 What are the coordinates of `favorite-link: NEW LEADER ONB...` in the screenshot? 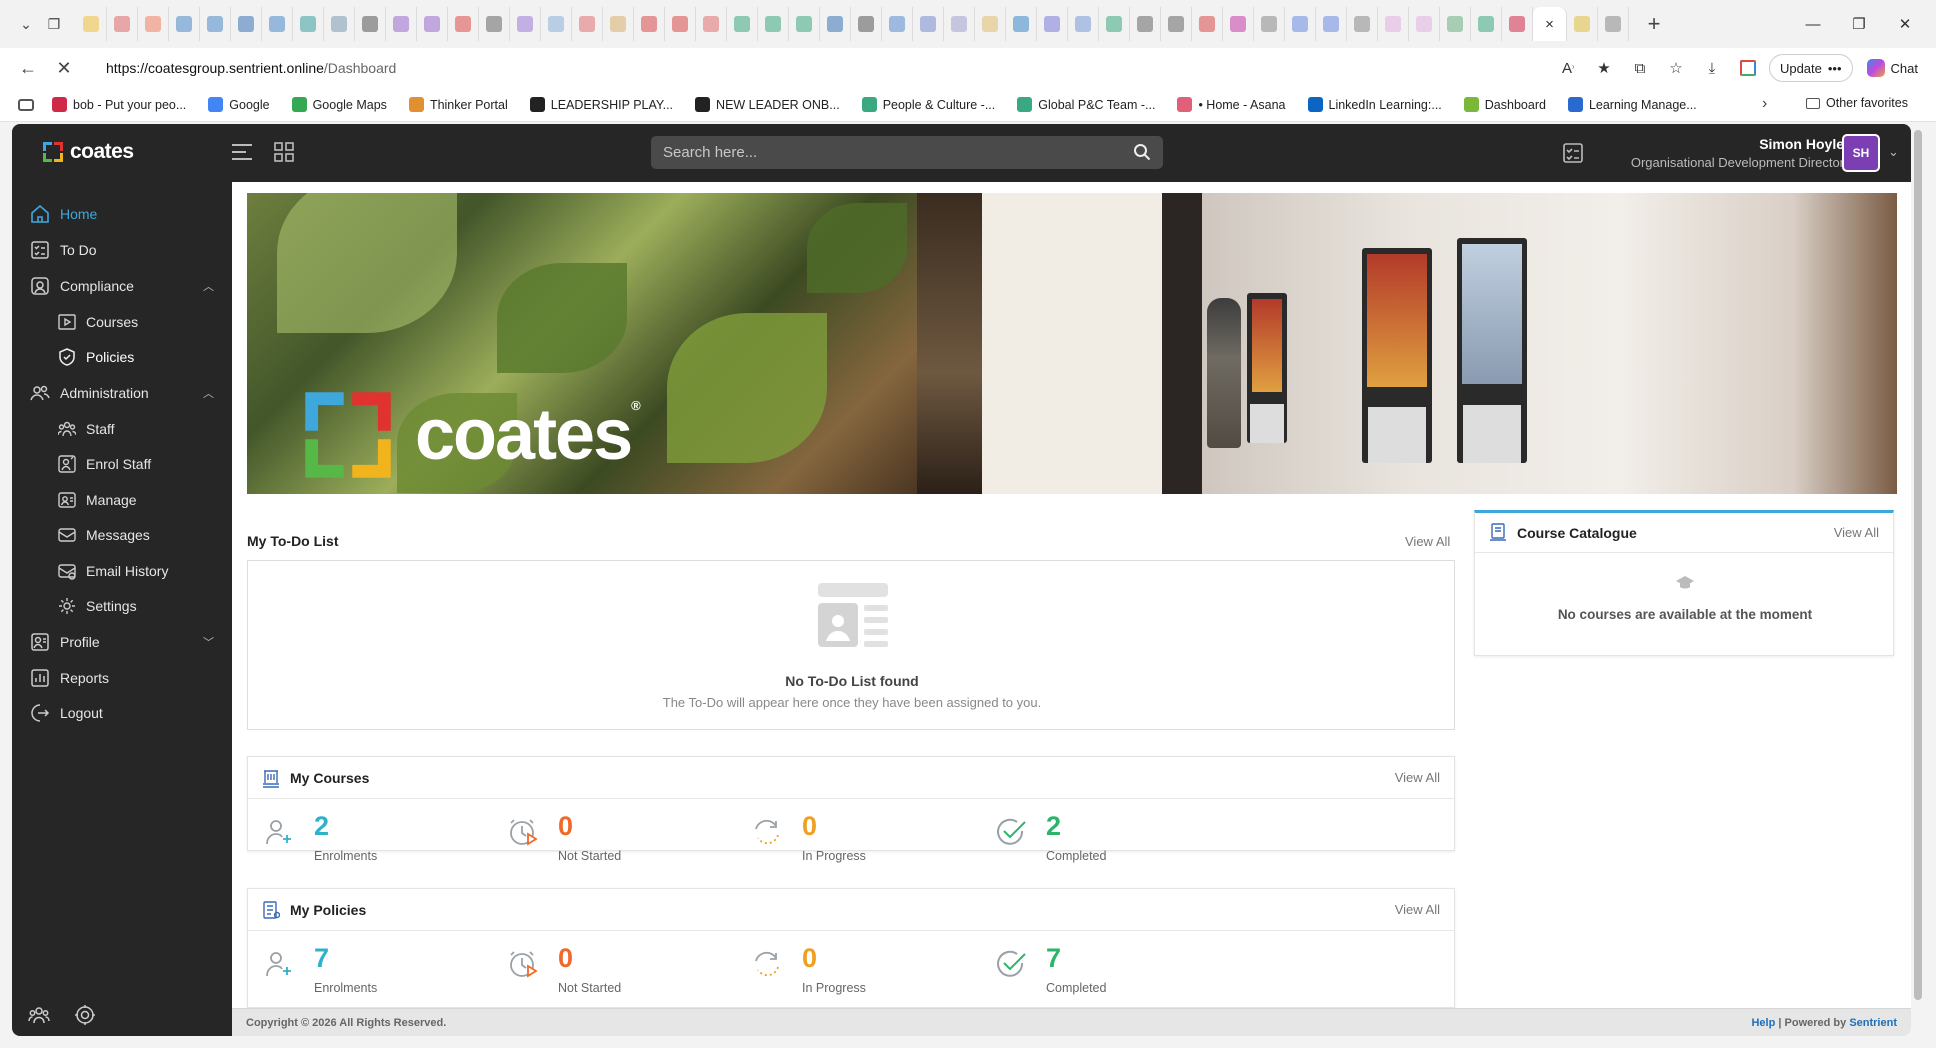 It's located at (767, 104).